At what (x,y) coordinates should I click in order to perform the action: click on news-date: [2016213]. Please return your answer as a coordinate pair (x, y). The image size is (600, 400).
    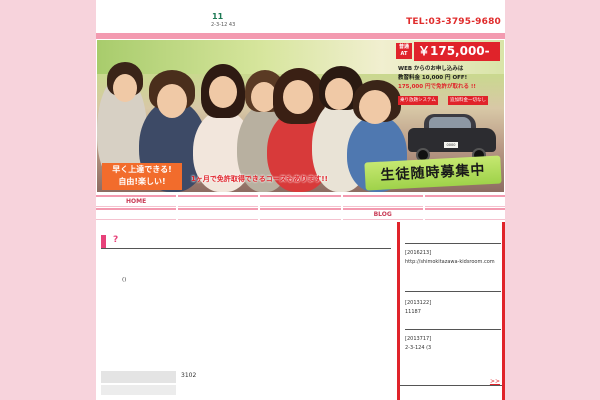
    Looking at the image, I should click on (418, 253).